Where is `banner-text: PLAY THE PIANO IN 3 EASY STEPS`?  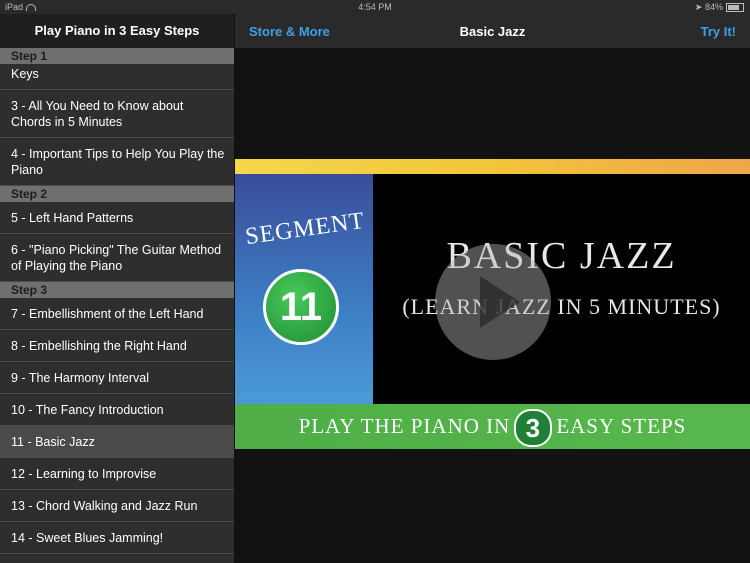
banner-text: PLAY THE PIANO IN 3 EASY STEPS is located at coordinates (492, 426).